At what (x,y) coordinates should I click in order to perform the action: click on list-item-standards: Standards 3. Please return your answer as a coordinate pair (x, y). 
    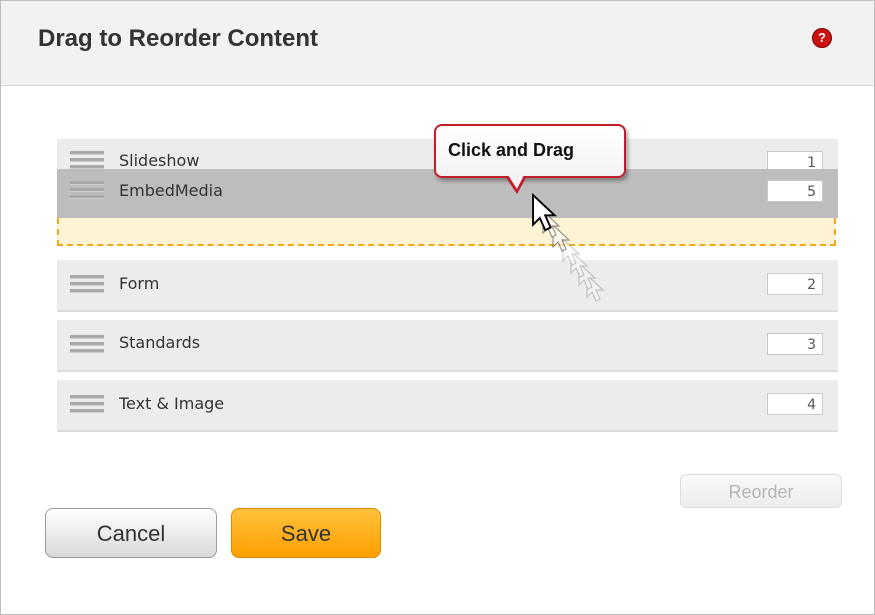
    Looking at the image, I should click on (447, 346).